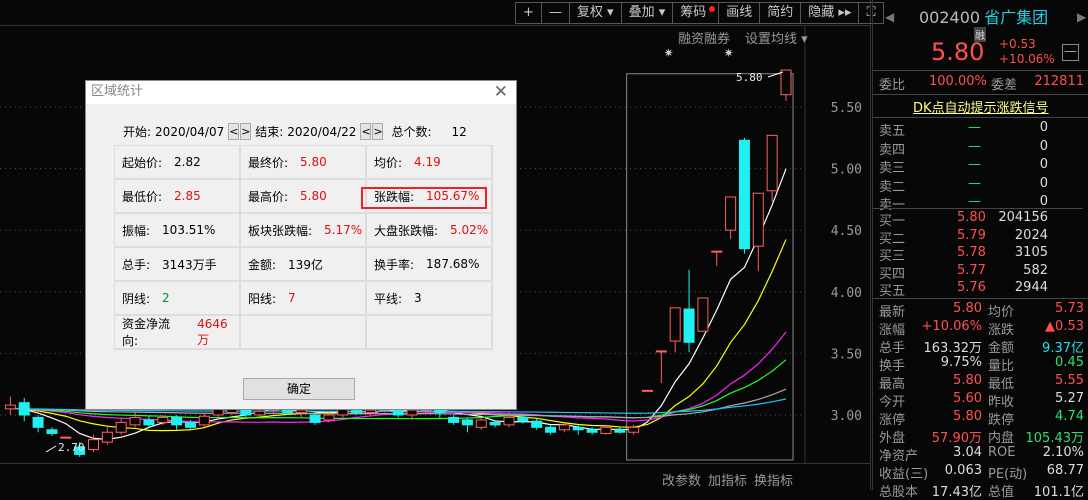 This screenshot has height=500, width=1088. Describe the element at coordinates (740, 13) in the screenshot. I see `draw-line-button: 画线` at that location.